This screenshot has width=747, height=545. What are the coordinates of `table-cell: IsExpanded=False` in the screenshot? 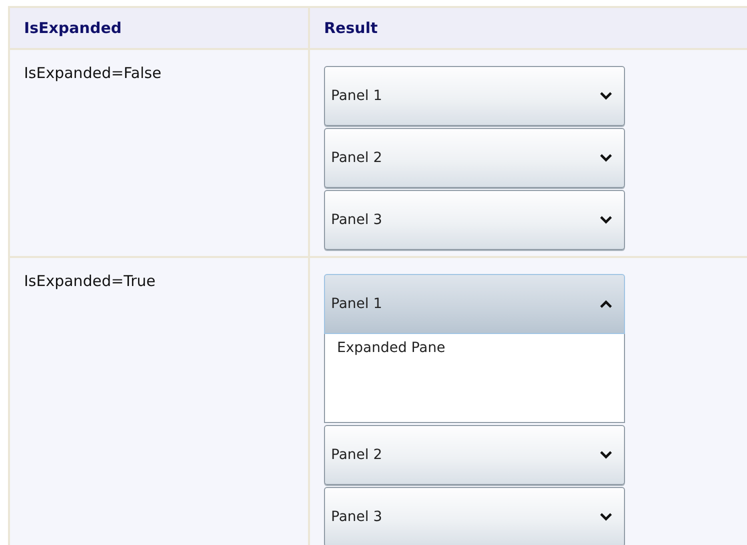 It's located at (93, 73).